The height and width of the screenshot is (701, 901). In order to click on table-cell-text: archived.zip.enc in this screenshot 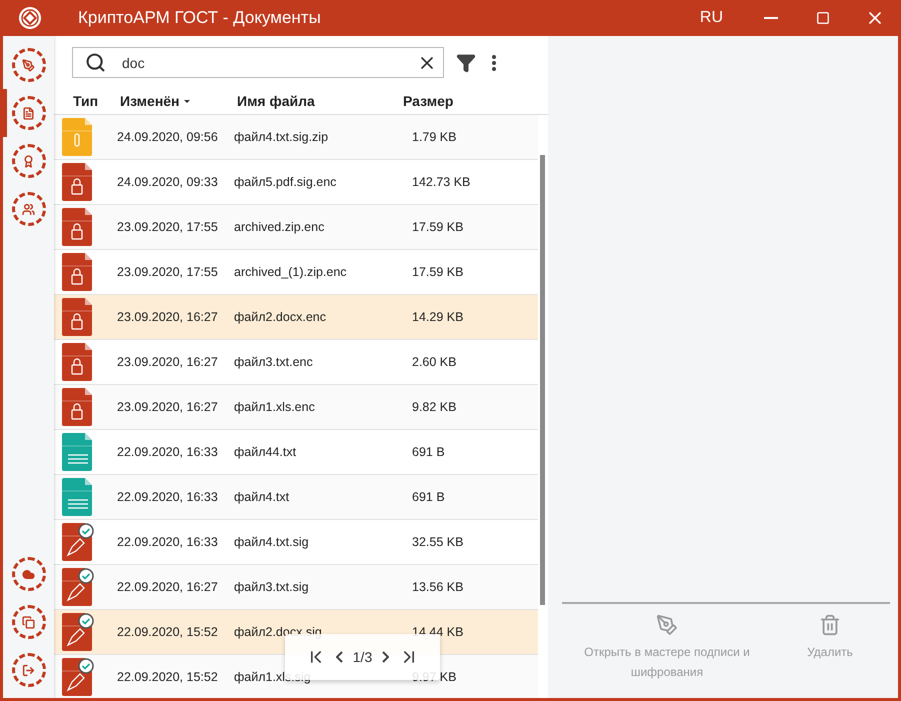, I will do `click(280, 227)`.